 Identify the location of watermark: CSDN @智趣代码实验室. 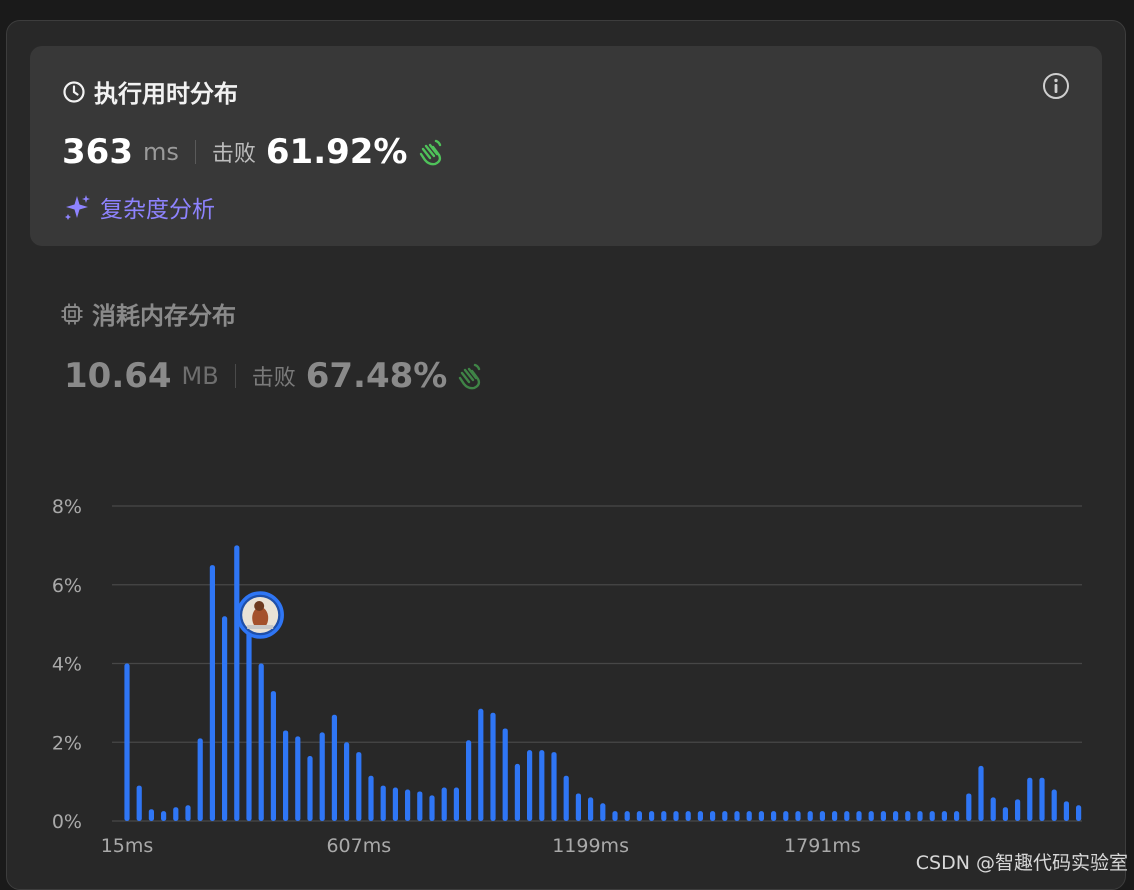
(1021, 863).